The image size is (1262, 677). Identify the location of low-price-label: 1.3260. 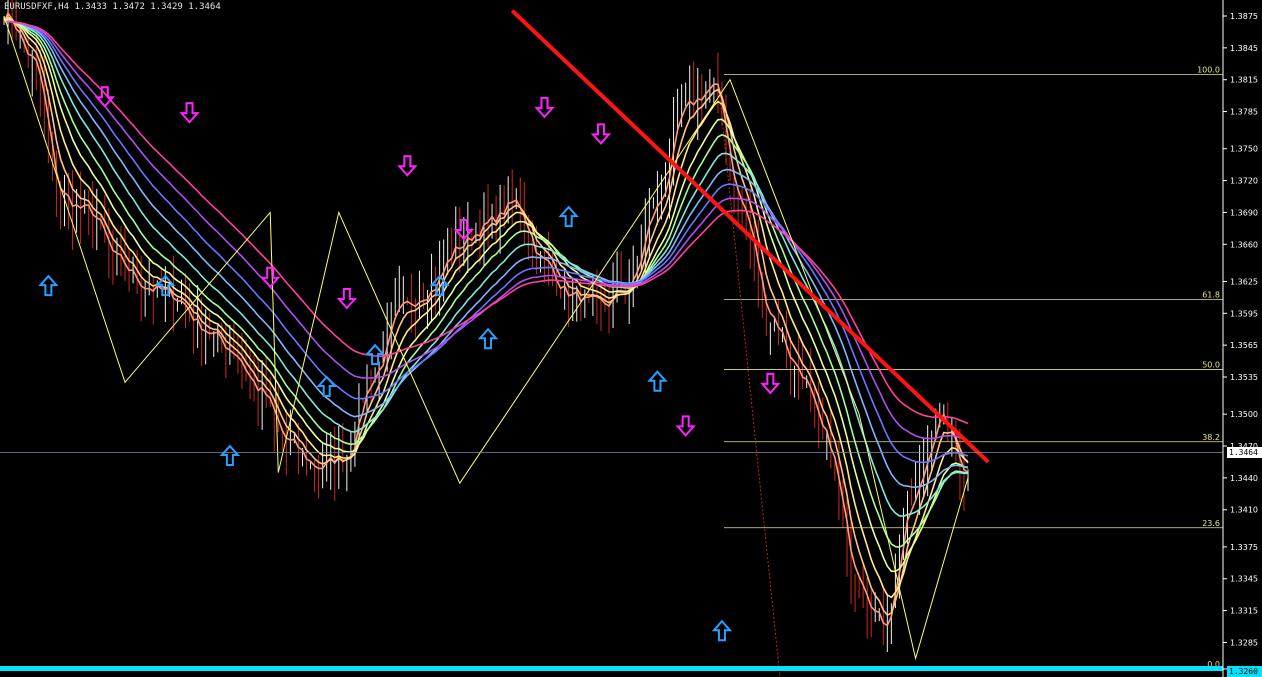
(1244, 671).